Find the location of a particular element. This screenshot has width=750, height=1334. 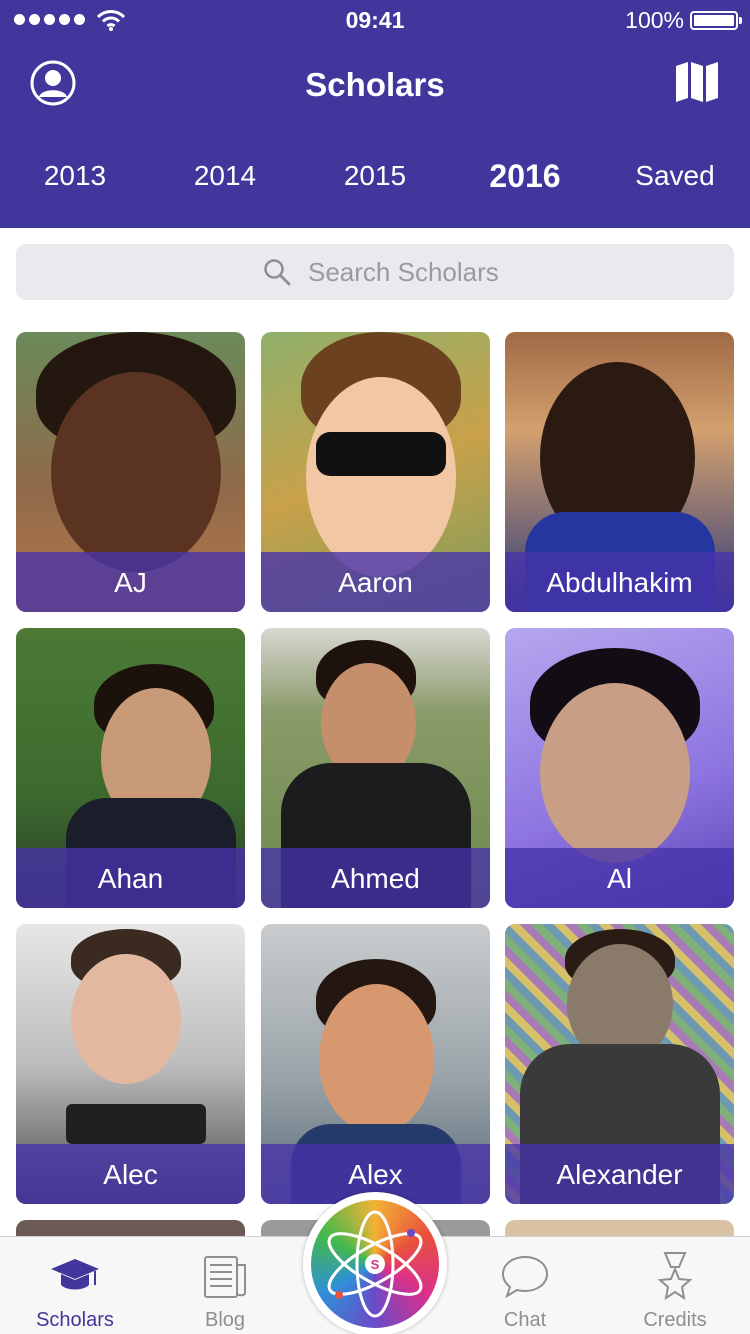

scholar-card-alec: Alec is located at coordinates (130, 1064).